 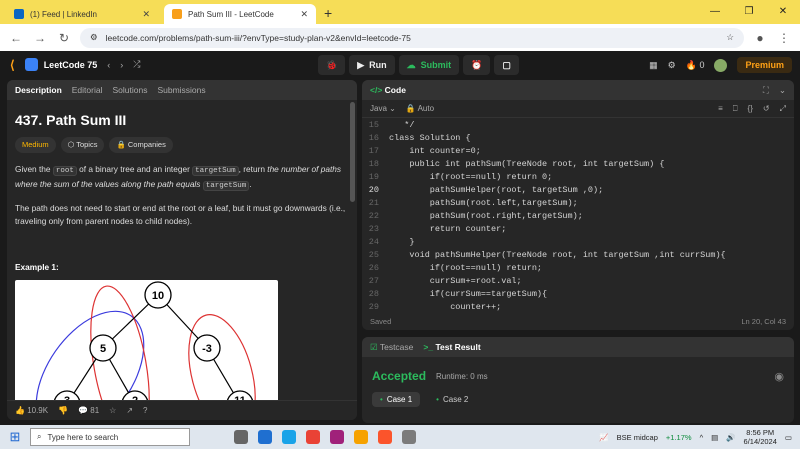 What do you see at coordinates (578, 241) in the screenshot?
I see `code-line: 24 }` at bounding box center [578, 241].